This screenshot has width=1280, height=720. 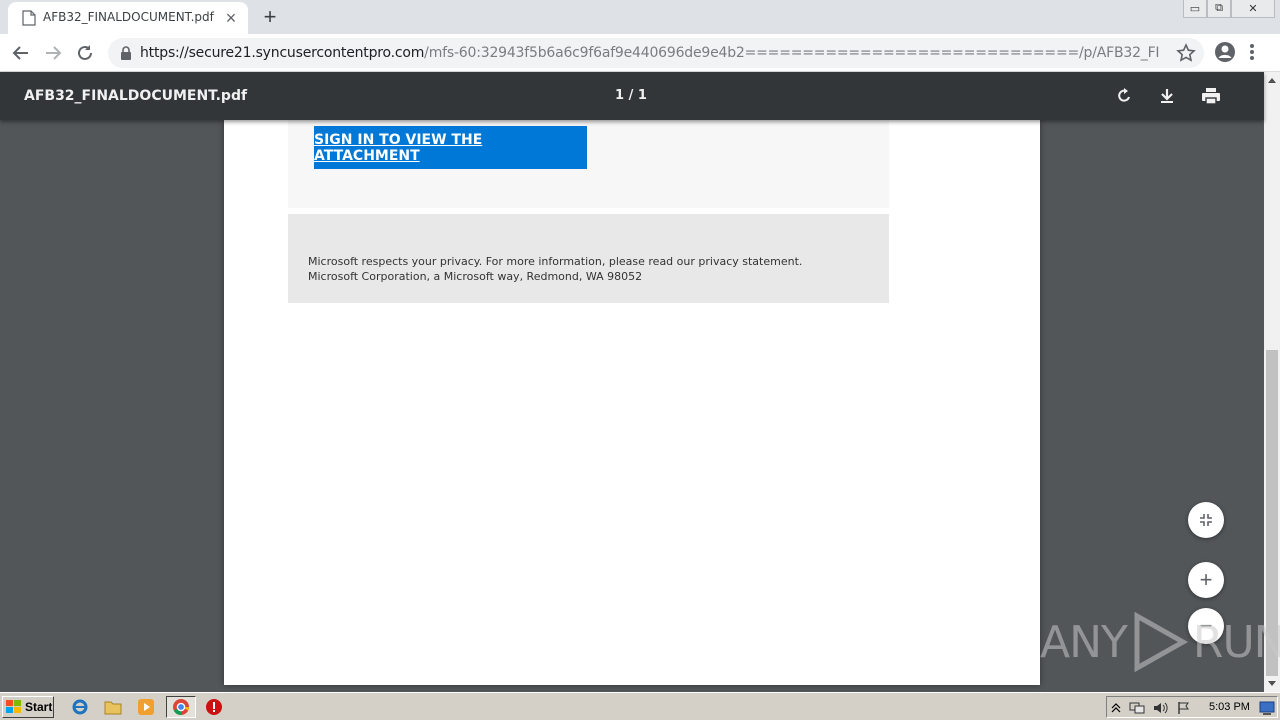 I want to click on watermark-text-left: ANY, so click(x=1084, y=642).